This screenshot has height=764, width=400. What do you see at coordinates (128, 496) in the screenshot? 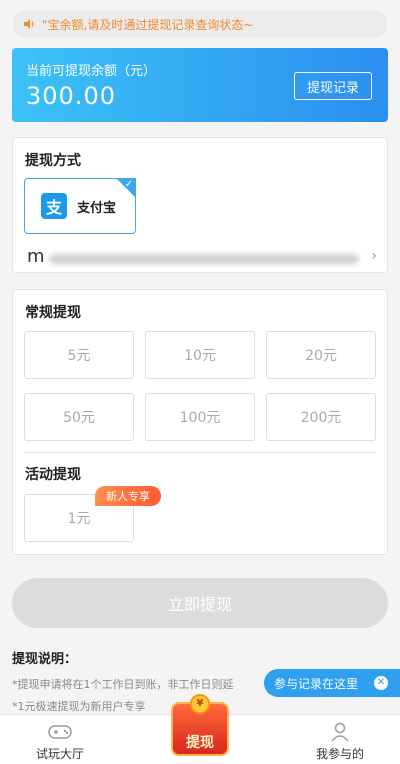
I see `new-user-badge: 新人专享` at bounding box center [128, 496].